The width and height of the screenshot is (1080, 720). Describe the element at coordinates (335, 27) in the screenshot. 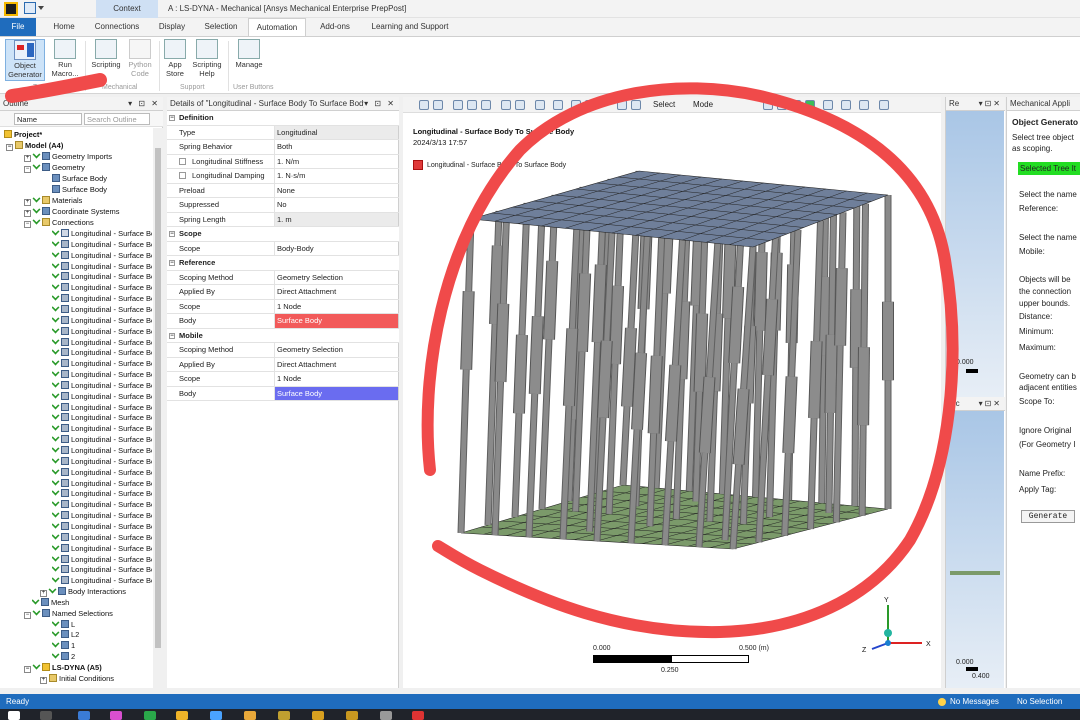

I see `tab-add-ons: Add-ons` at that location.